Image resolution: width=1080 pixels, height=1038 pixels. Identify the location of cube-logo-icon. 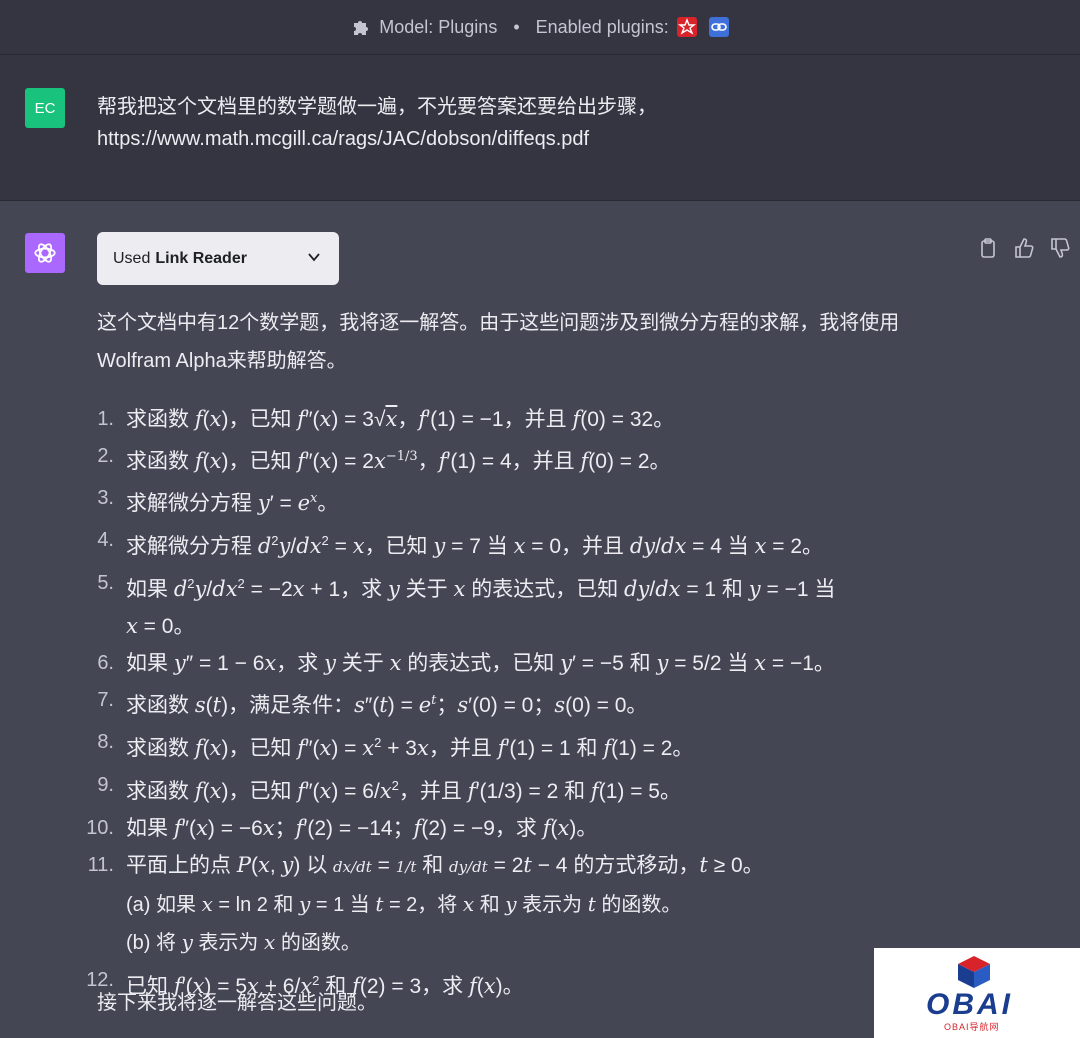
(974, 972).